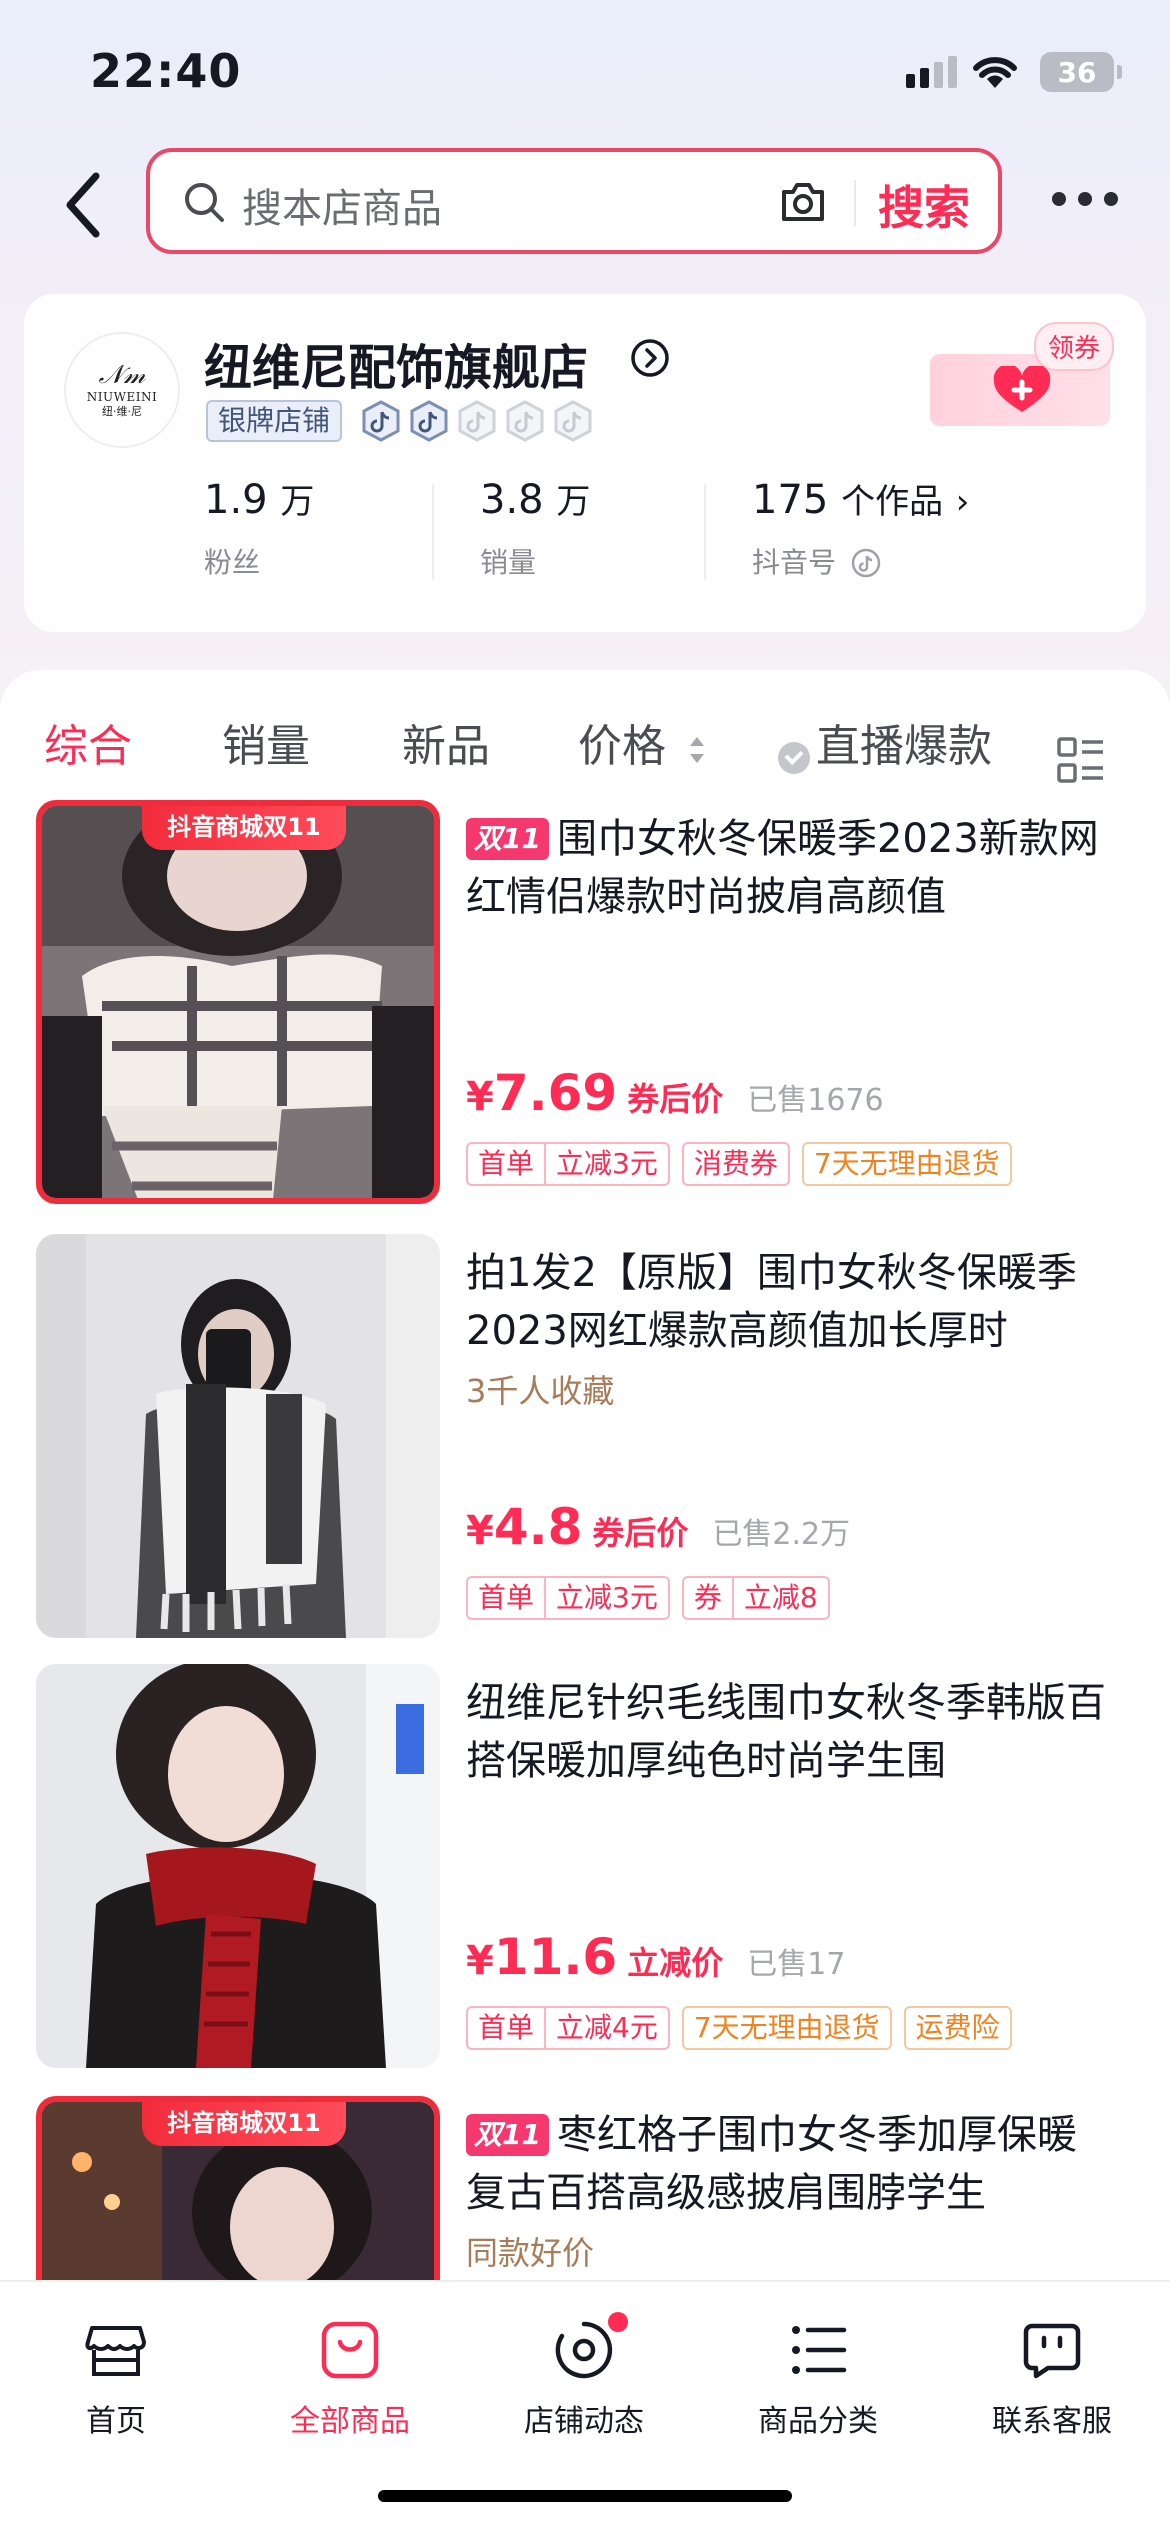 This screenshot has height=2532, width=1170. Describe the element at coordinates (446, 742) in the screenshot. I see `tab-new: 新品` at that location.